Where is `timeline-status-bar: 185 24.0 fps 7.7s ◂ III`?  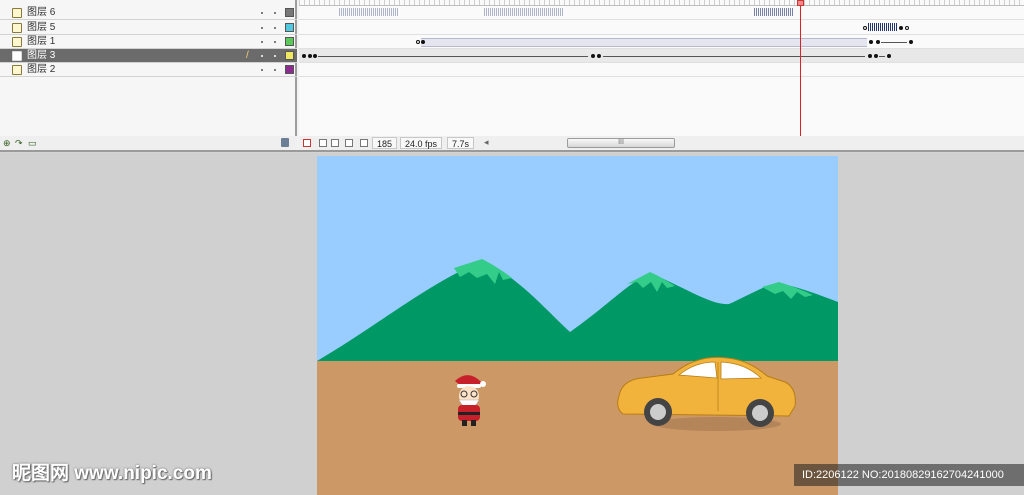 timeline-status-bar: 185 24.0 fps 7.7s ◂ III is located at coordinates (661, 143).